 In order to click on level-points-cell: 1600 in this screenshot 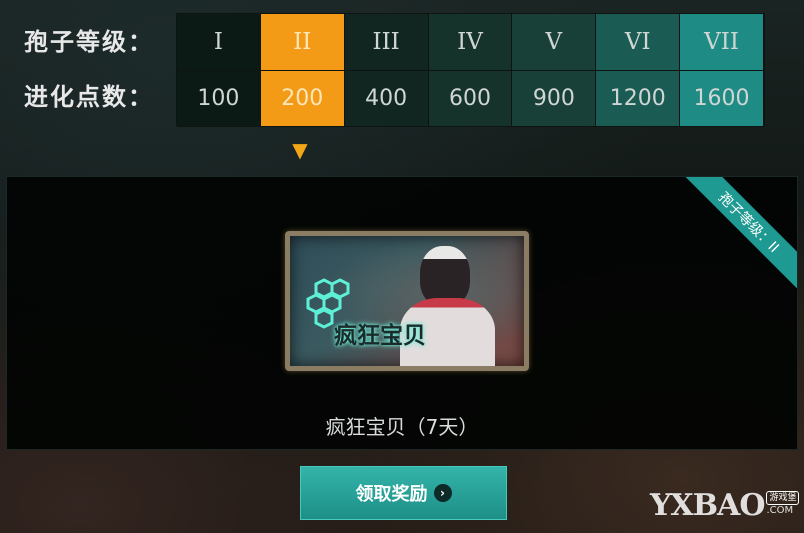, I will do `click(722, 99)`.